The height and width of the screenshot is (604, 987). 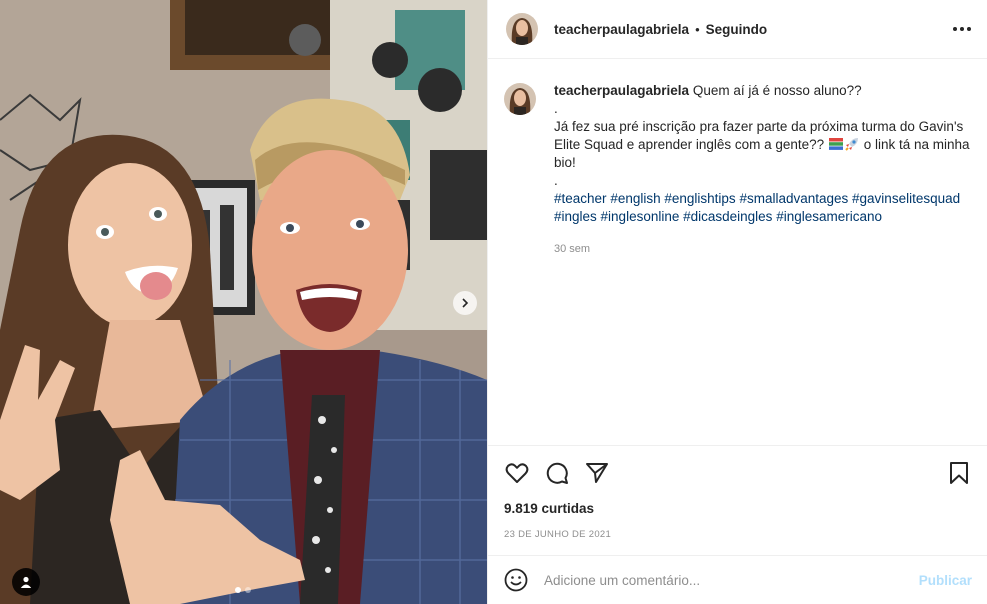 I want to click on hashtag-link: #ingles, so click(x=575, y=216).